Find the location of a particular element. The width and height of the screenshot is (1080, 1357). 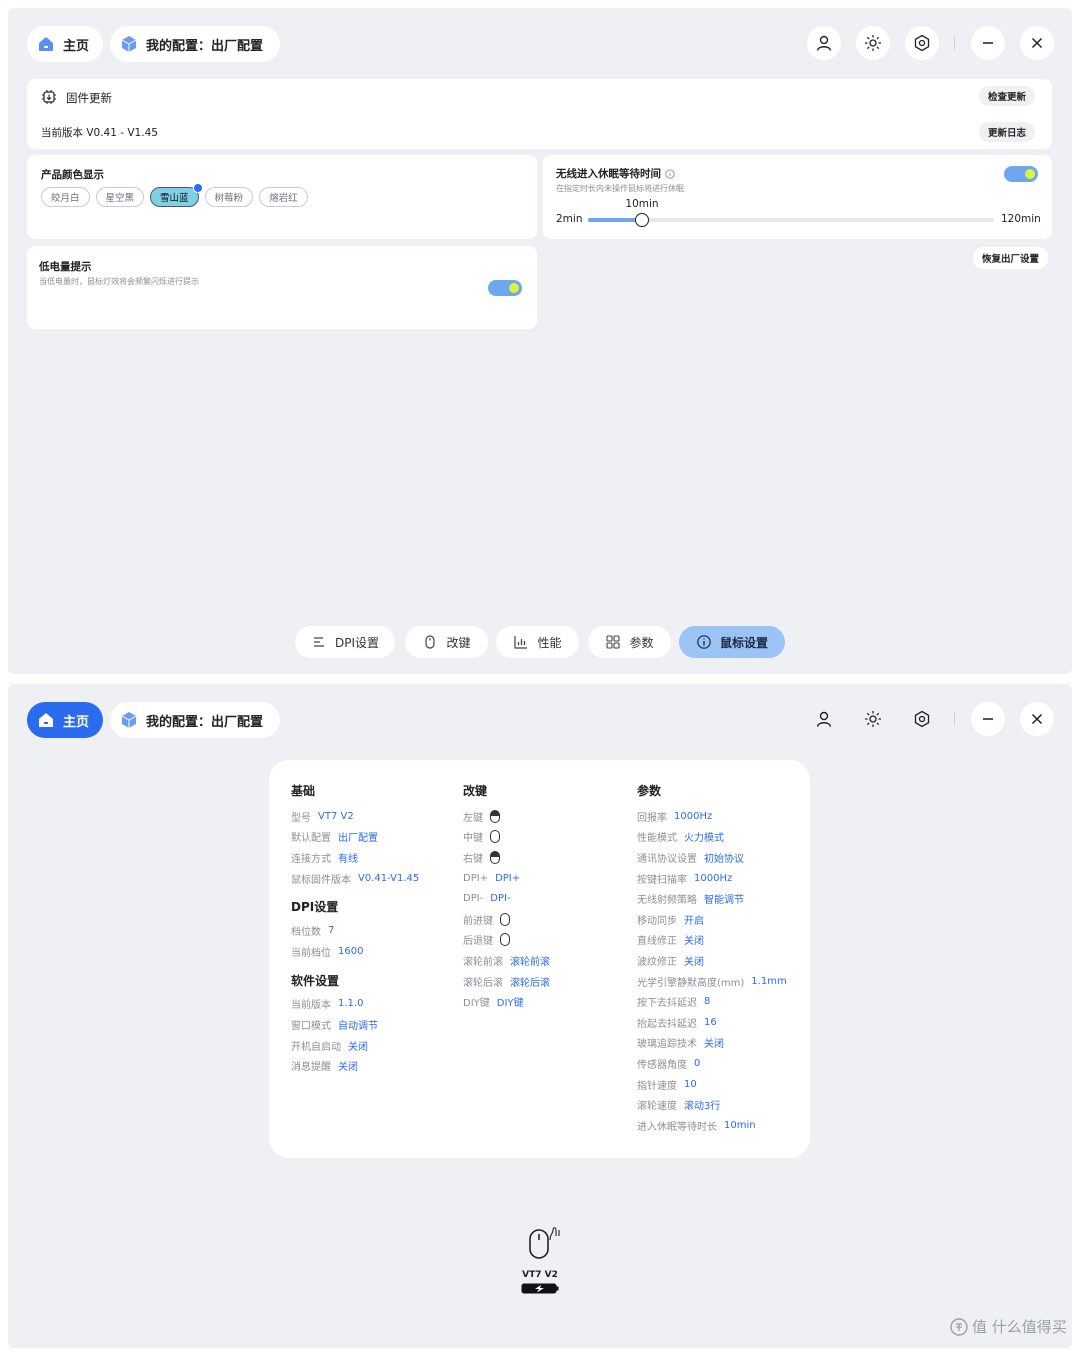

sleep-toggle is located at coordinates (1021, 174).